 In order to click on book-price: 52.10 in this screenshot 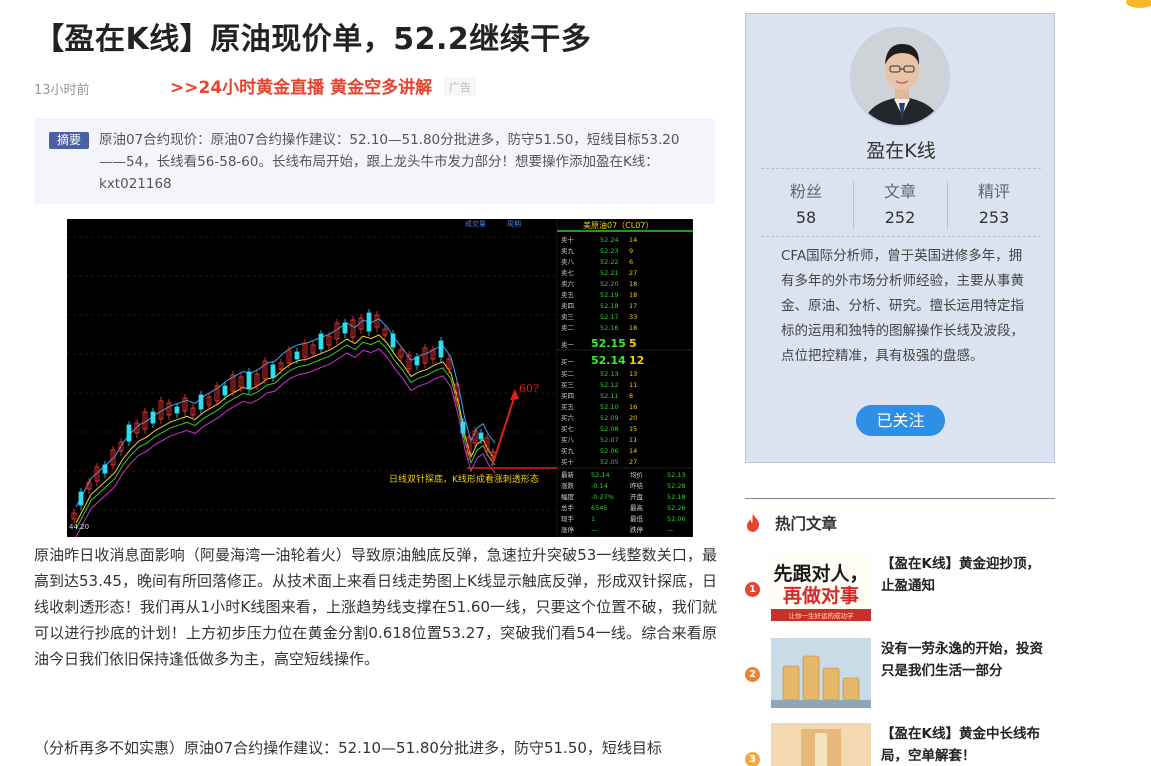, I will do `click(609, 407)`.